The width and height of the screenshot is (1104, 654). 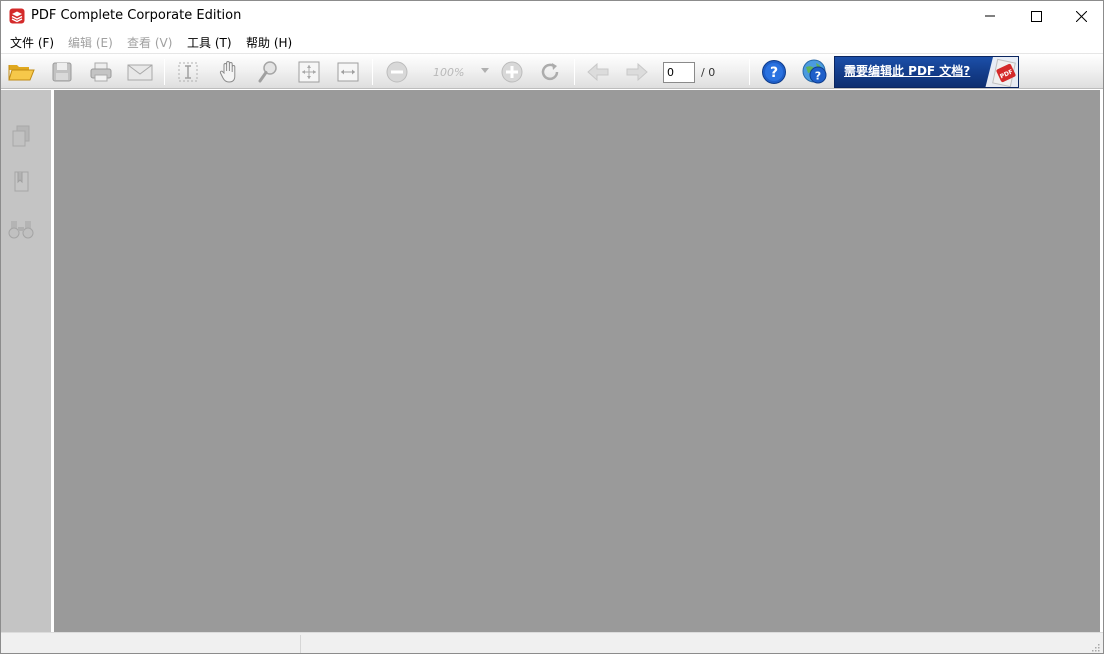 I want to click on menu-view: 查看 (V), so click(x=149, y=42).